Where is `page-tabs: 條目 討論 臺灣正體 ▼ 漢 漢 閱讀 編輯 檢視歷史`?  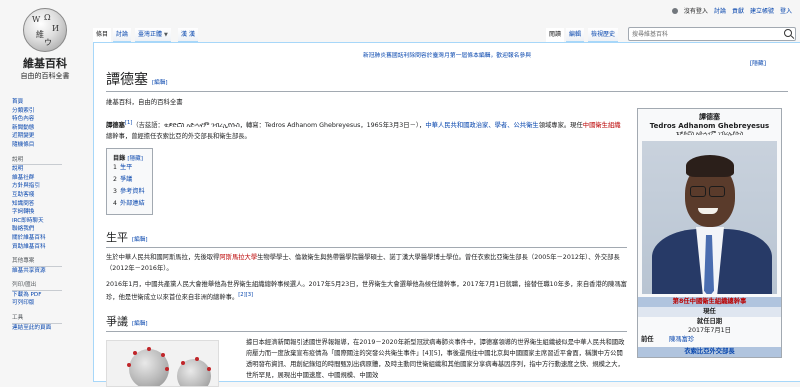 page-tabs: 條目 討論 臺灣正體 ▼ 漢 漢 閱讀 編輯 檢視歷史 is located at coordinates (446, 34).